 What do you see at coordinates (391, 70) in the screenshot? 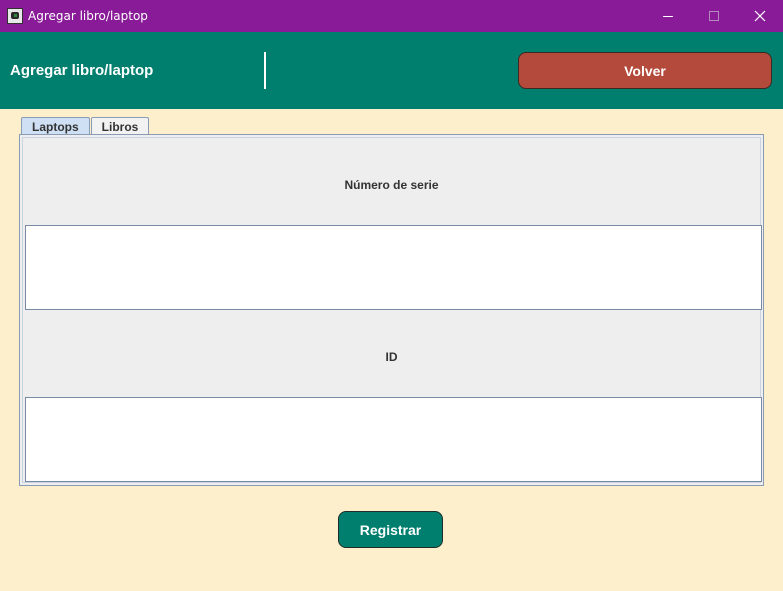
I see `header-bar: Agregar libro/laptop Volver` at bounding box center [391, 70].